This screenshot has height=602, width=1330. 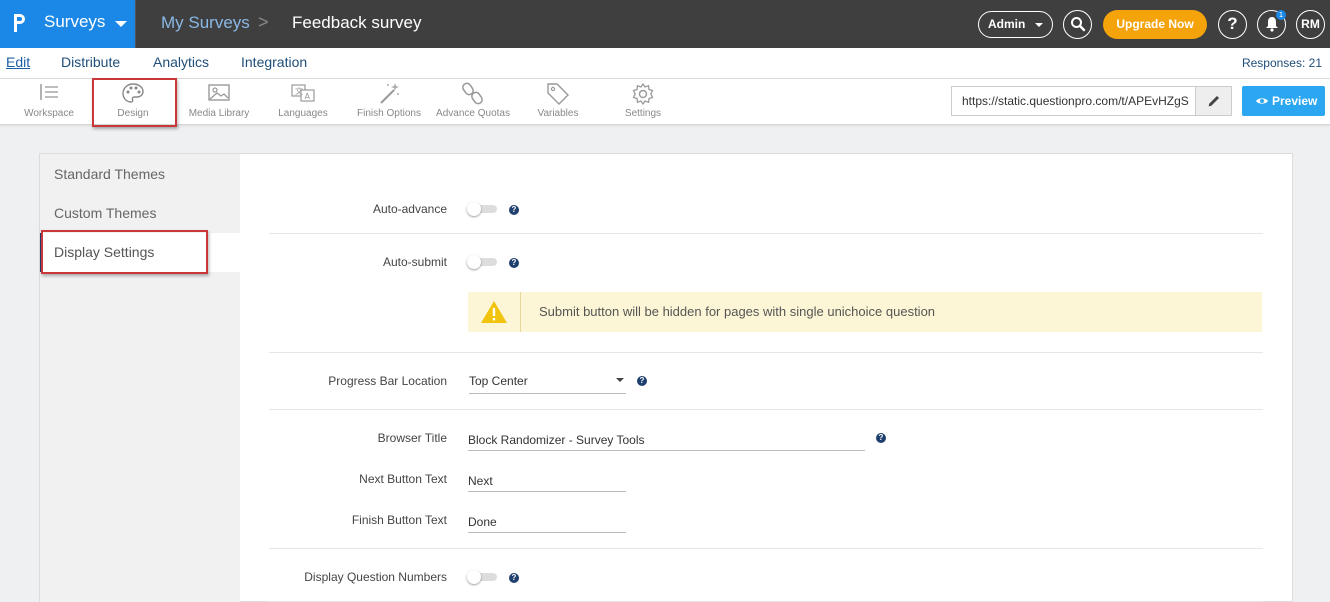 I want to click on tag-icon, so click(x=558, y=94).